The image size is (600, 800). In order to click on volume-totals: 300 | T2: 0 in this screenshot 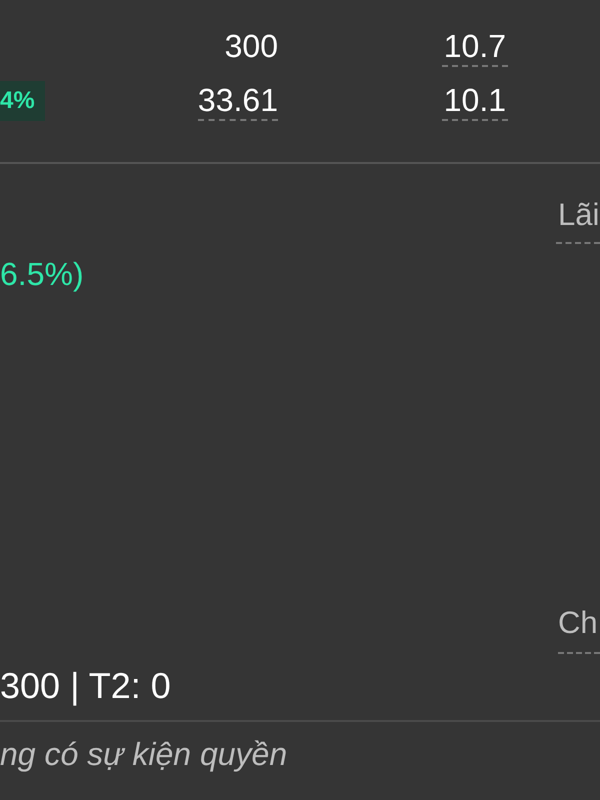, I will do `click(85, 686)`.